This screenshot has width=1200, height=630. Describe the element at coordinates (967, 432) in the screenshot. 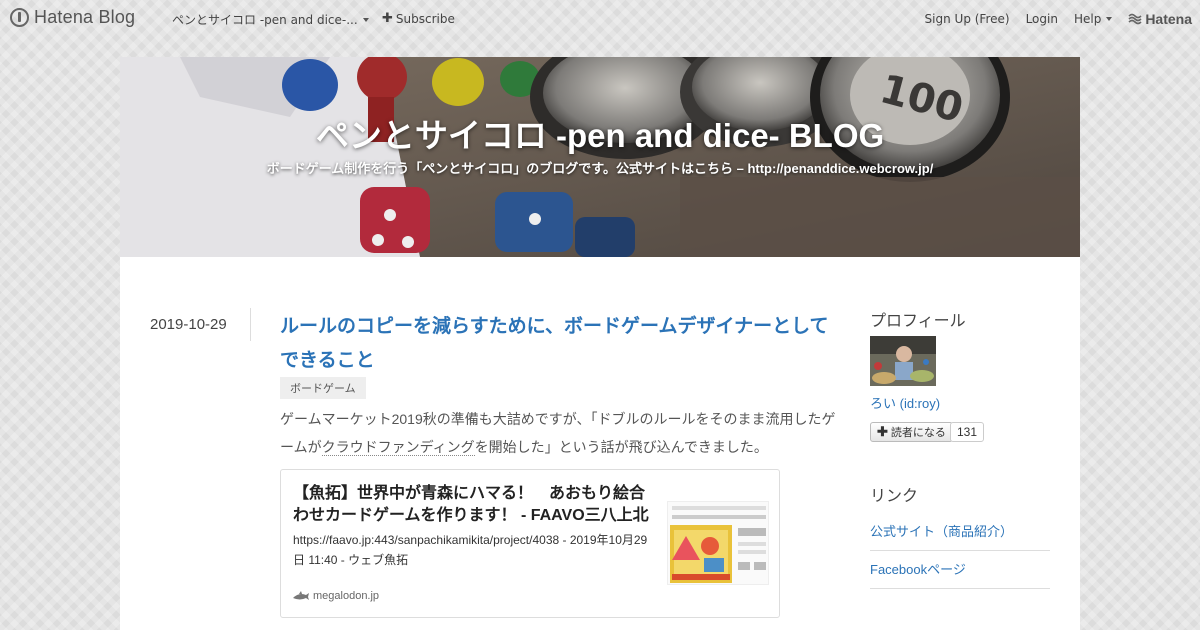

I see `reader-count: 131` at that location.